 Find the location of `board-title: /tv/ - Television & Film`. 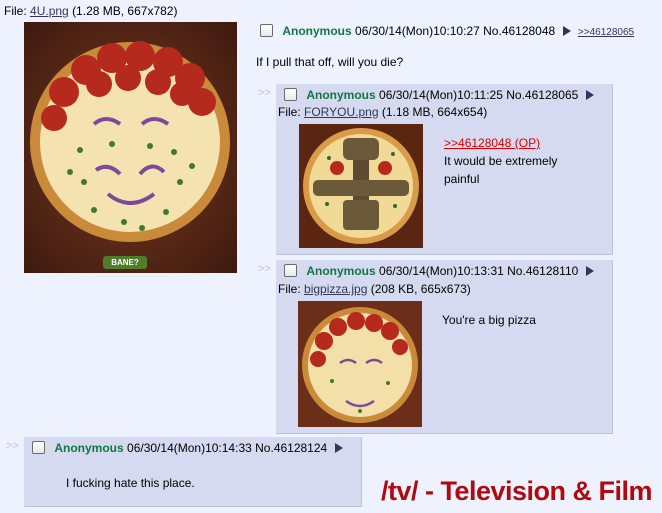

board-title: /tv/ - Television & Film is located at coordinates (516, 491).